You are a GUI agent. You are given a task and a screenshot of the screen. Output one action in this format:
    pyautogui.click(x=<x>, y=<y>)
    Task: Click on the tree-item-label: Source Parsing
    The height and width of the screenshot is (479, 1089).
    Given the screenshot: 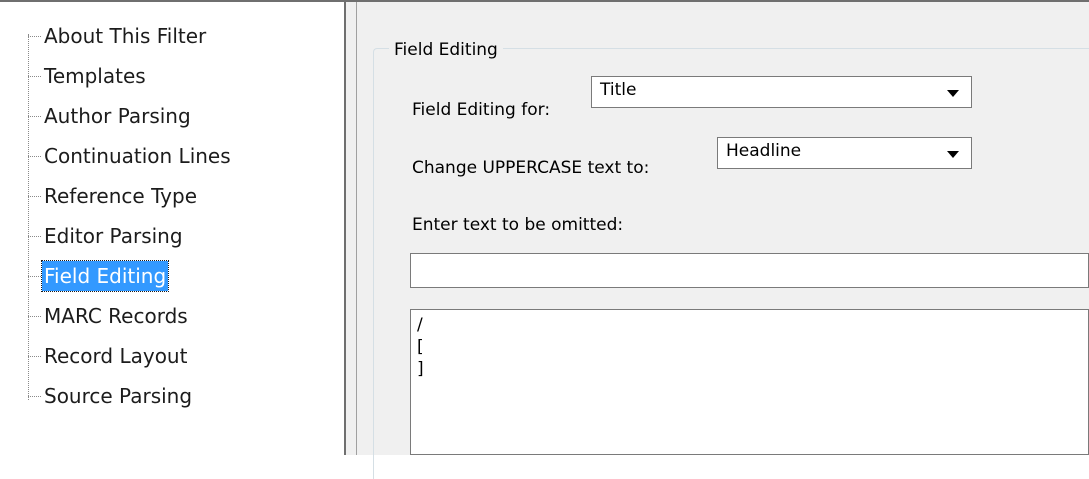 What is the action you would take?
    pyautogui.click(x=118, y=396)
    